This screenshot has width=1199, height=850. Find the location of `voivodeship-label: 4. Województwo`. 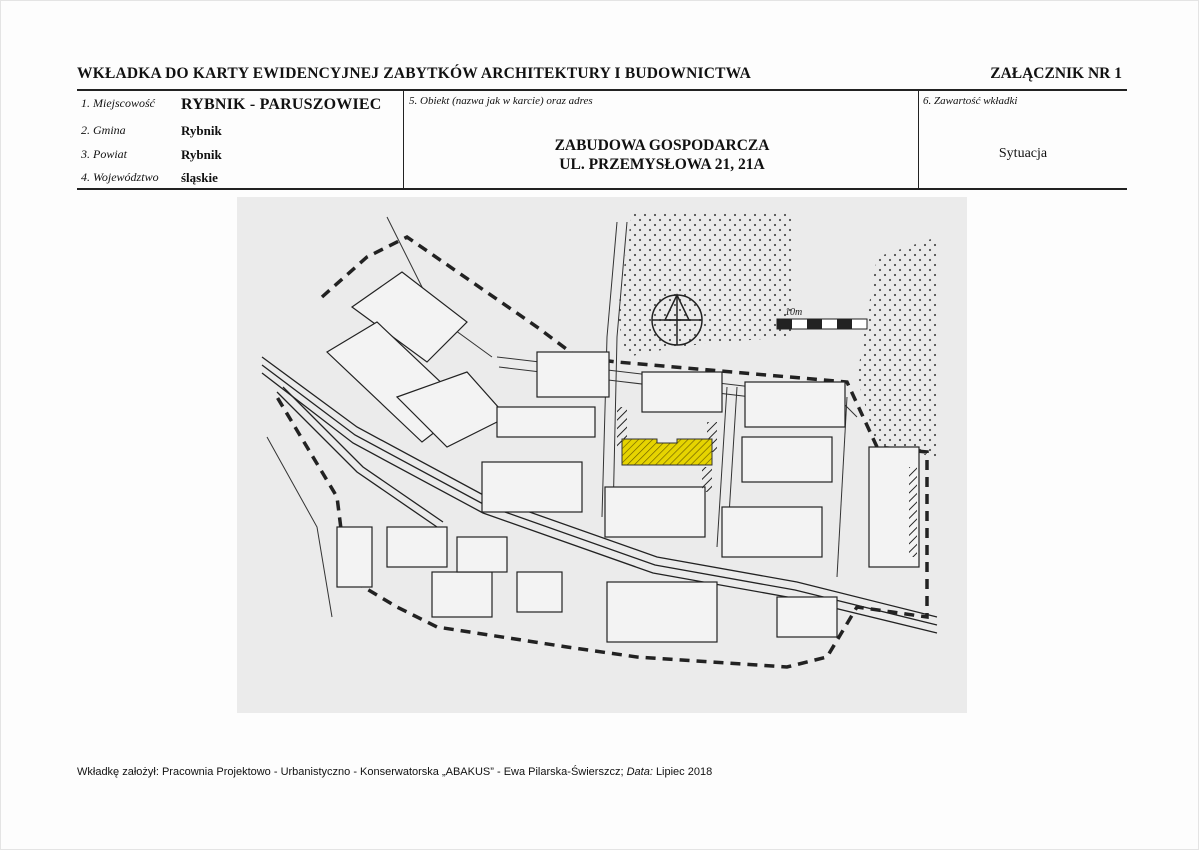

voivodeship-label: 4. Województwo is located at coordinates (120, 177).